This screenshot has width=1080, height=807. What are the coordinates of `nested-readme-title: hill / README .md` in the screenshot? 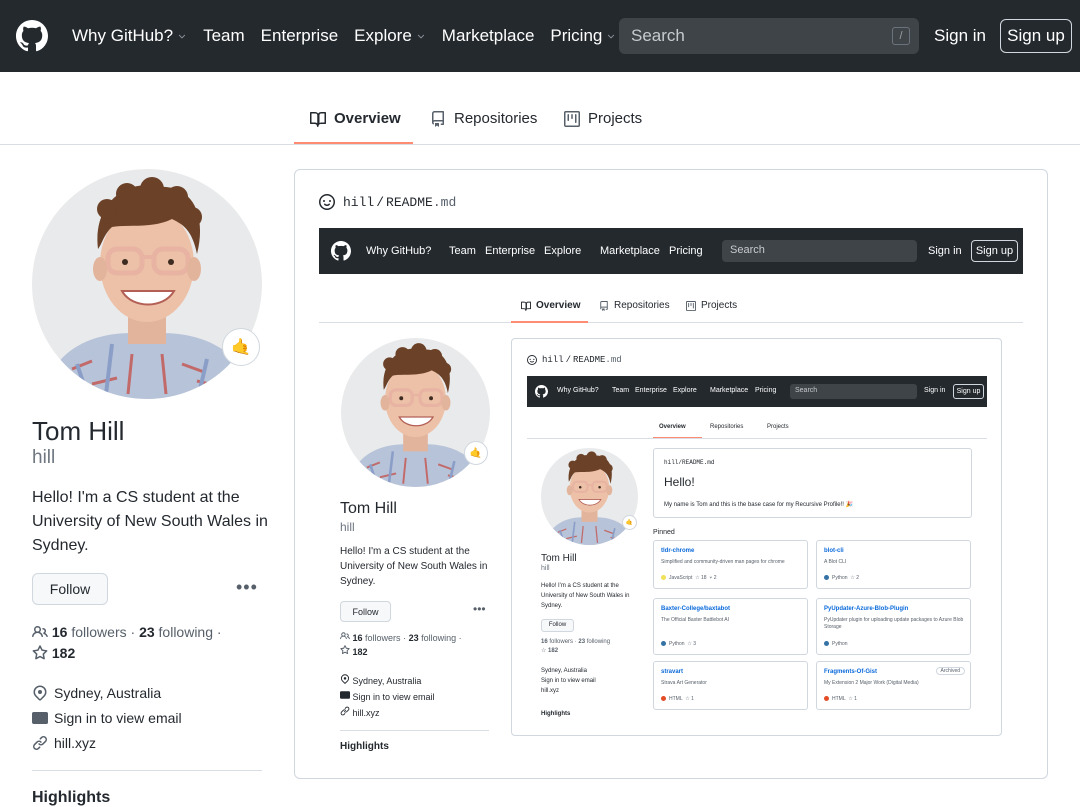 It's located at (574, 360).